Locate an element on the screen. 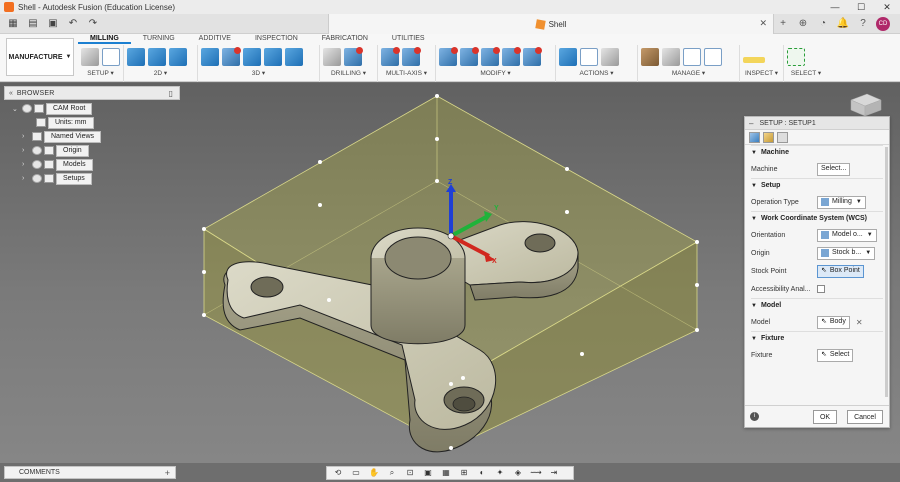 The height and width of the screenshot is (482, 900). post-process-icon is located at coordinates (589, 57).